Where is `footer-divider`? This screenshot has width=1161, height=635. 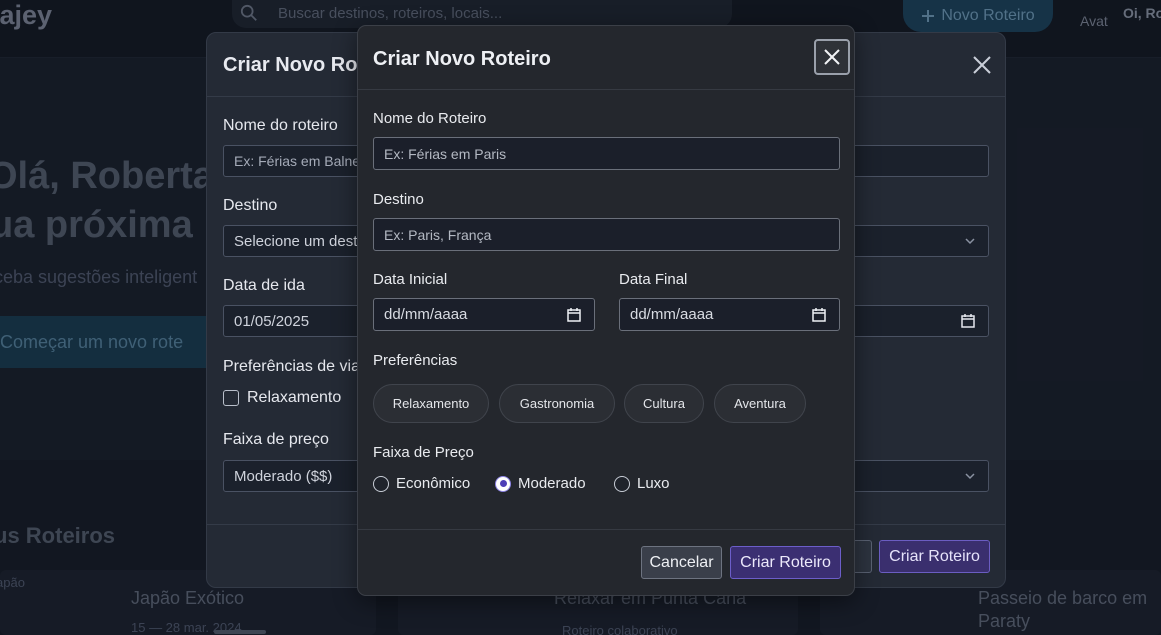
footer-divider is located at coordinates (606, 529).